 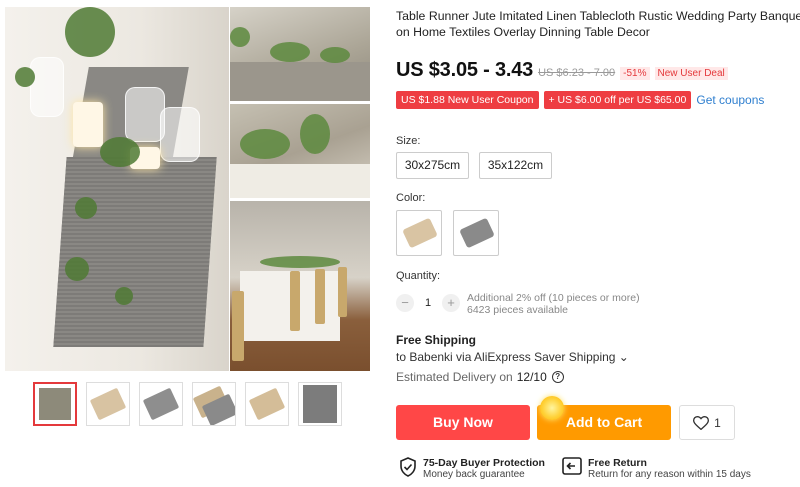 What do you see at coordinates (517, 310) in the screenshot?
I see `stock-available-text: 6423 pieces available` at bounding box center [517, 310].